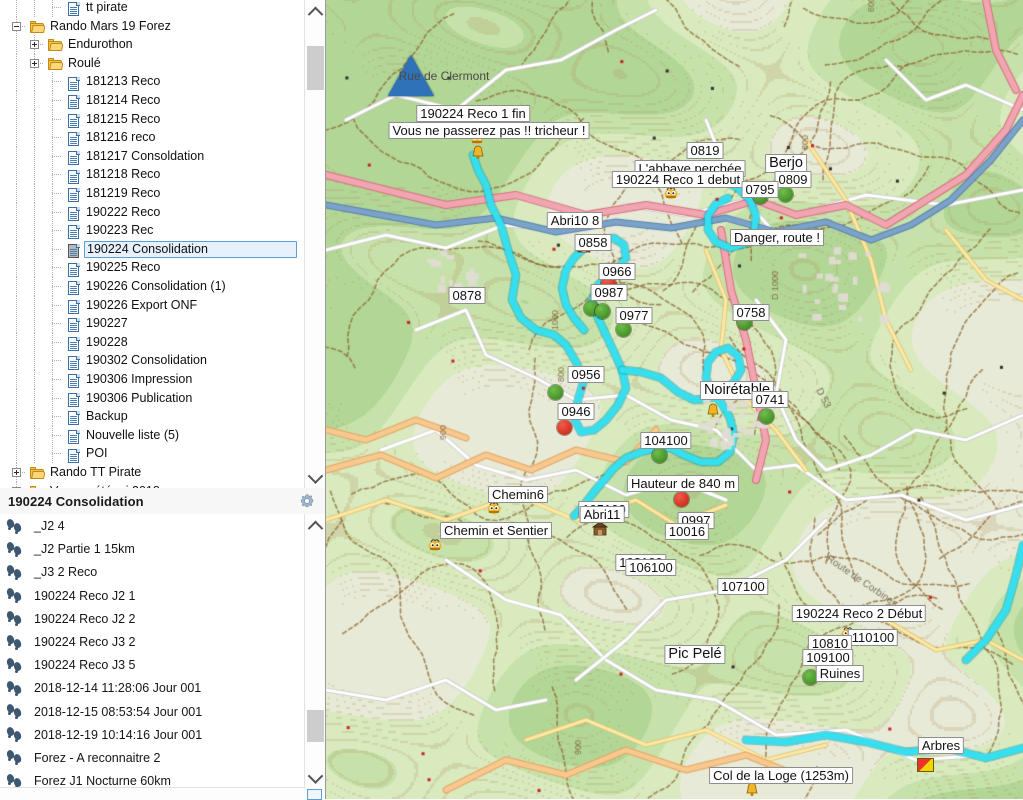 This screenshot has height=800, width=1023. Describe the element at coordinates (314, 244) in the screenshot. I see `tree-vertical-scrollbar` at that location.